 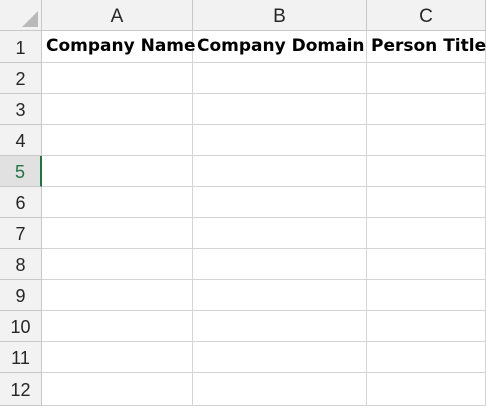 What do you see at coordinates (117, 109) in the screenshot?
I see `cell-a3` at bounding box center [117, 109].